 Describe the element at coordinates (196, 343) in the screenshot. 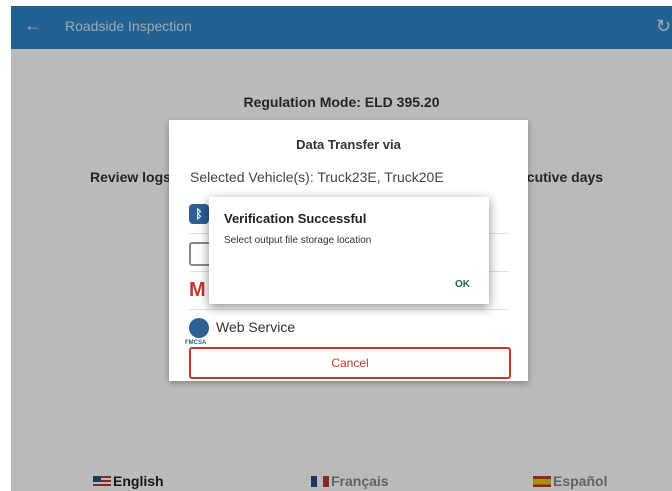

I see `fmcsa-icon-caption: FMCSA` at that location.